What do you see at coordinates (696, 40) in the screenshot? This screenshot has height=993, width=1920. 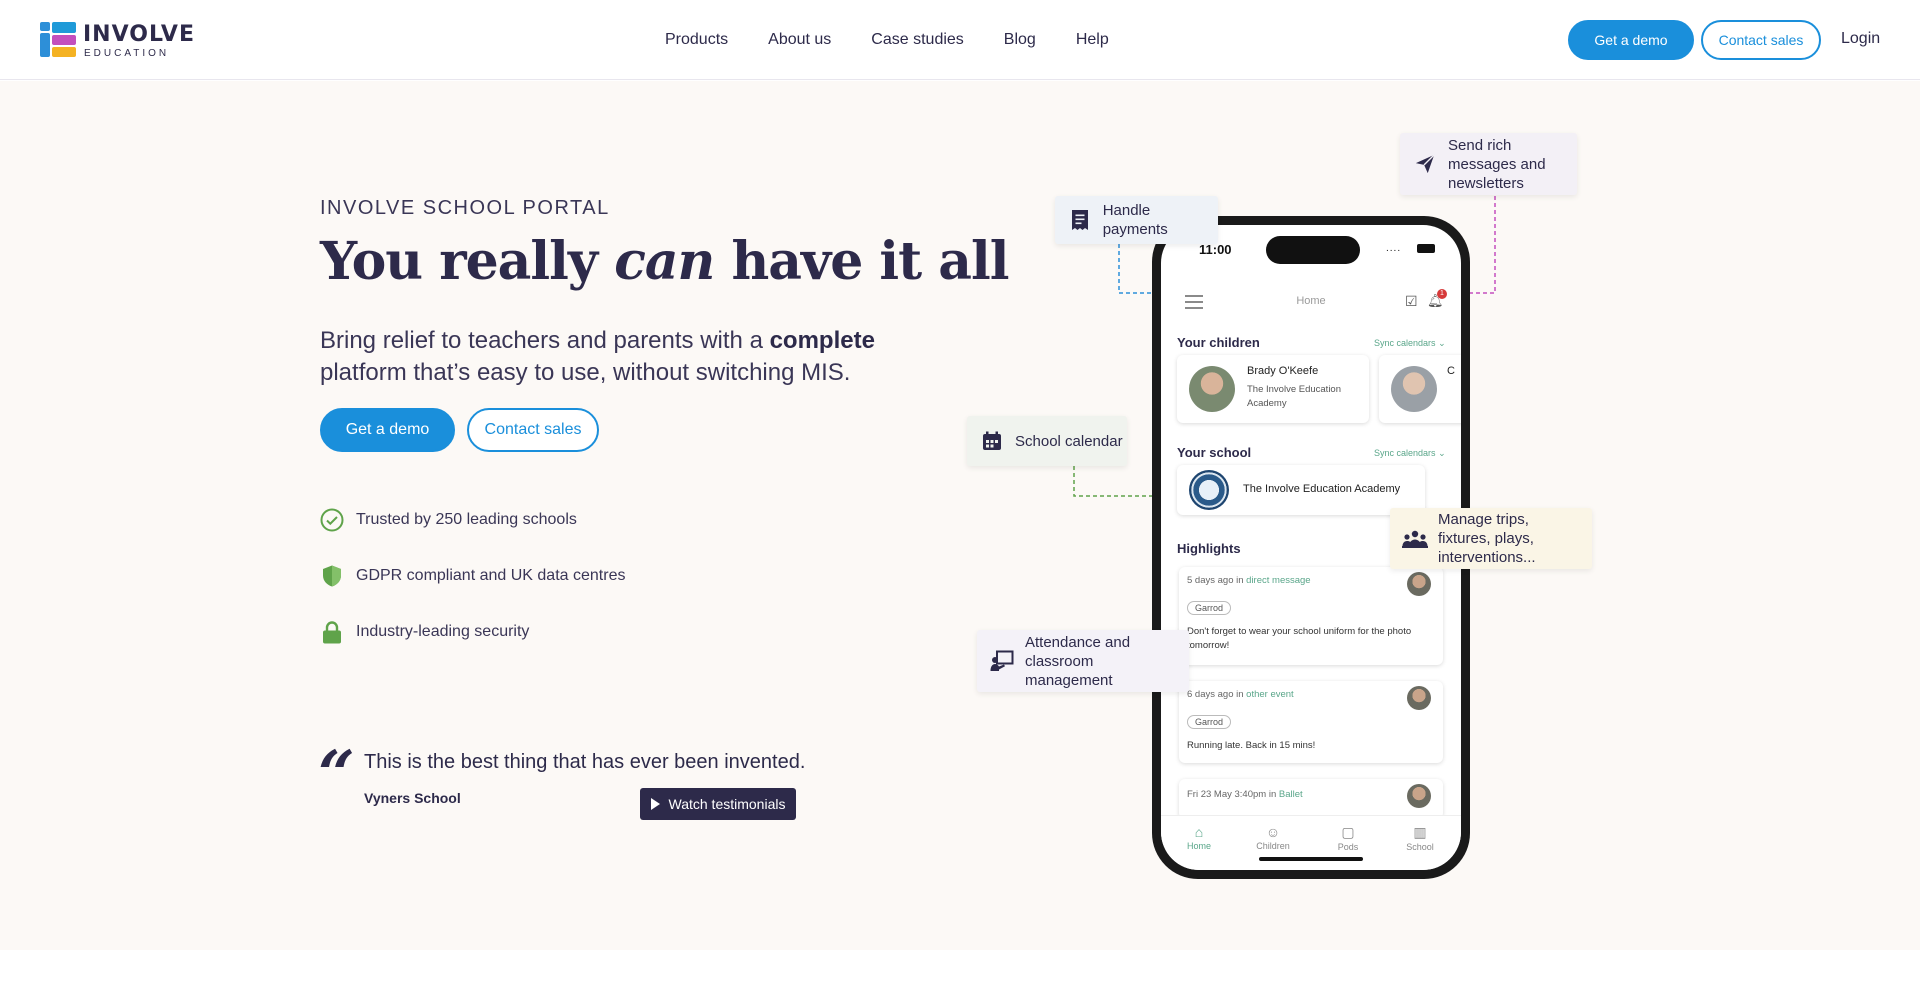 I see `nav-products: Products` at bounding box center [696, 40].